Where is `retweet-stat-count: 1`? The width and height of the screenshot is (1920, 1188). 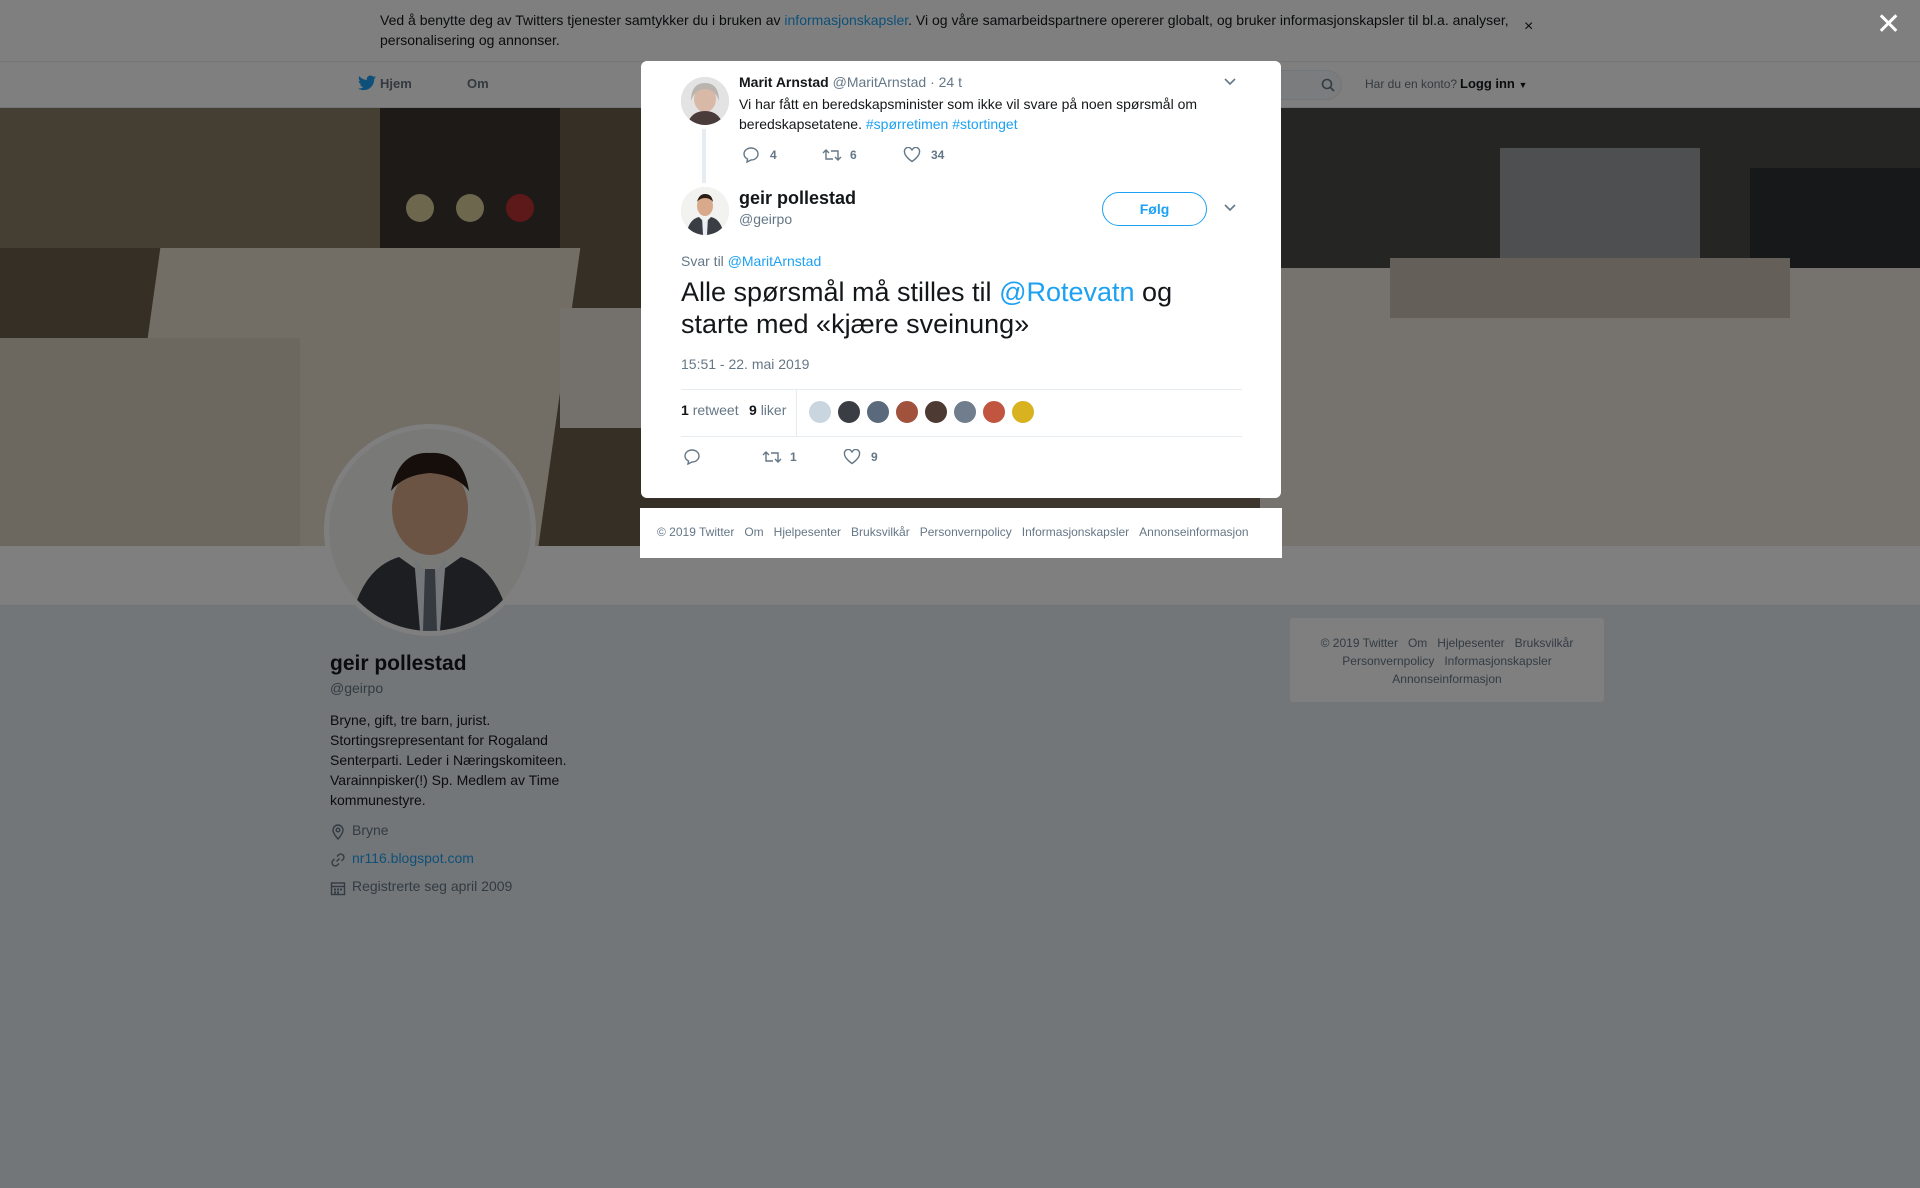 retweet-stat-count: 1 is located at coordinates (685, 410).